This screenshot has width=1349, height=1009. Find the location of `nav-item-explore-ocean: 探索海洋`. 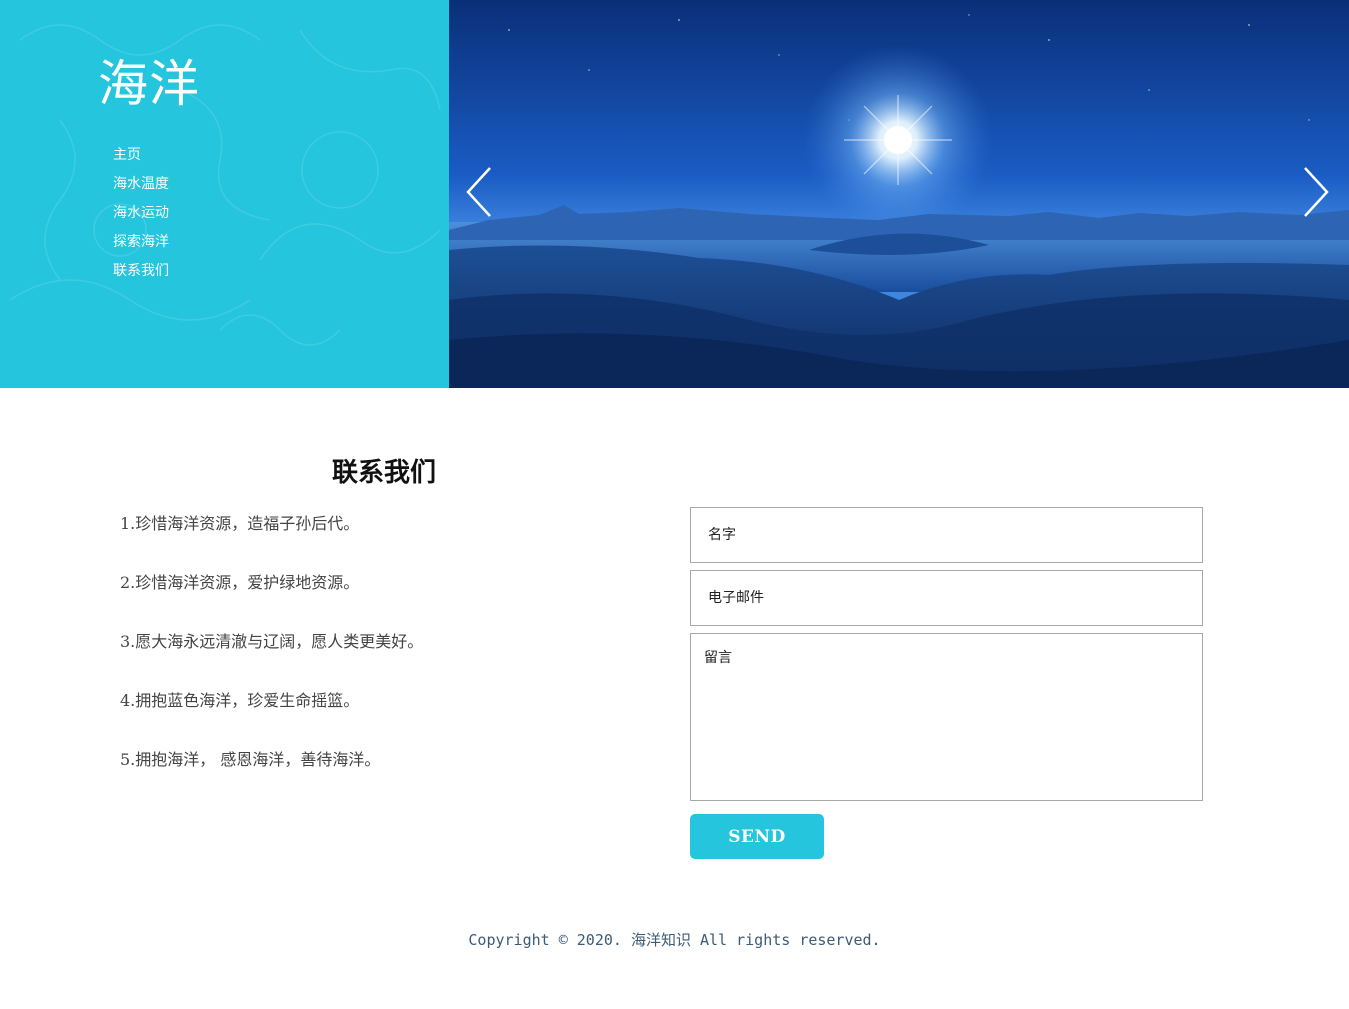

nav-item-explore-ocean: 探索海洋 is located at coordinates (141, 243).